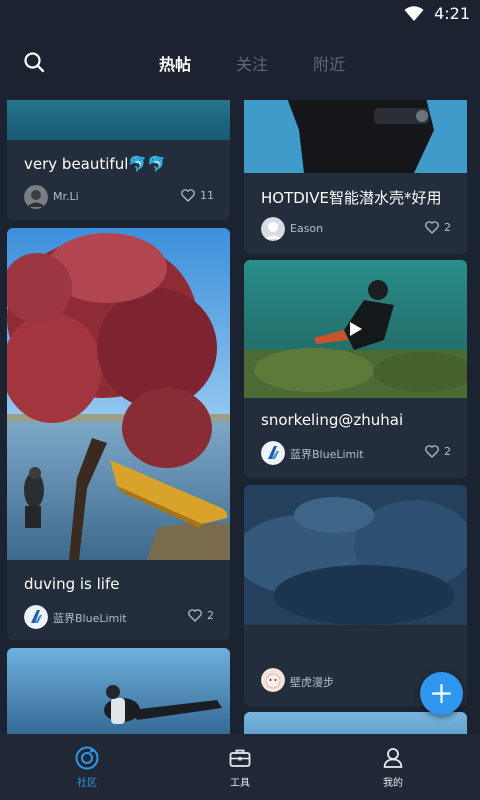  Describe the element at coordinates (207, 195) in the screenshot. I see `like-count: 11` at that location.